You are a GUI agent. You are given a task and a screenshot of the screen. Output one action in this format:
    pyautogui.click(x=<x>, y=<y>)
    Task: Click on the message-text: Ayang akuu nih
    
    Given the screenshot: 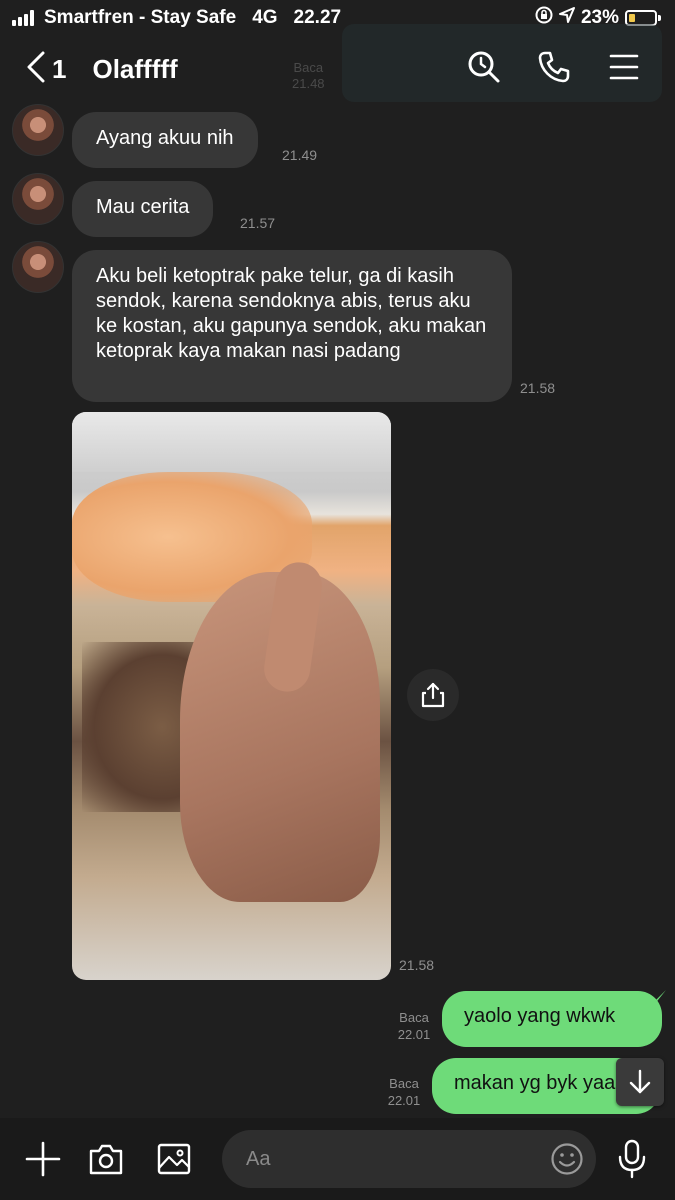 What is the action you would take?
    pyautogui.click(x=165, y=138)
    